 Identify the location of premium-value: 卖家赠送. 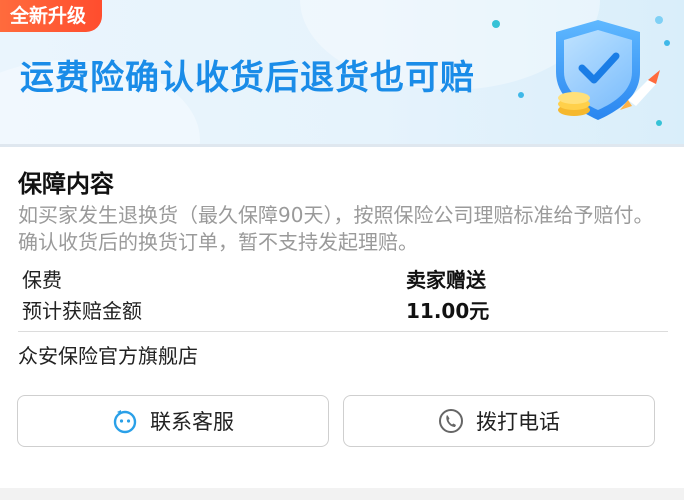
(446, 280).